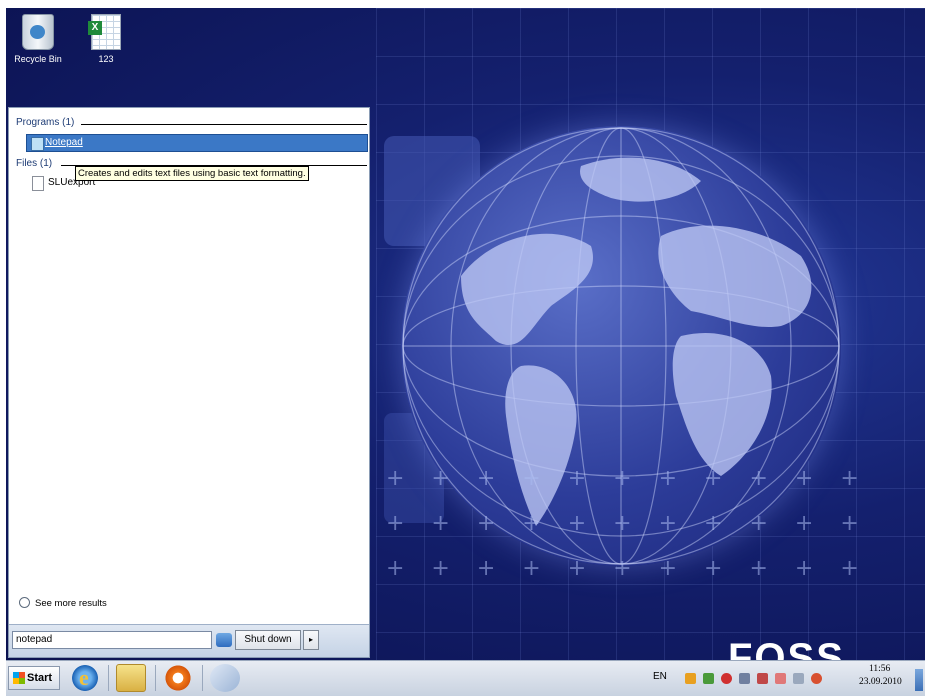 The image size is (925, 696). What do you see at coordinates (786, 648) in the screenshot?
I see `wallpaper-brand: FOSS` at bounding box center [786, 648].